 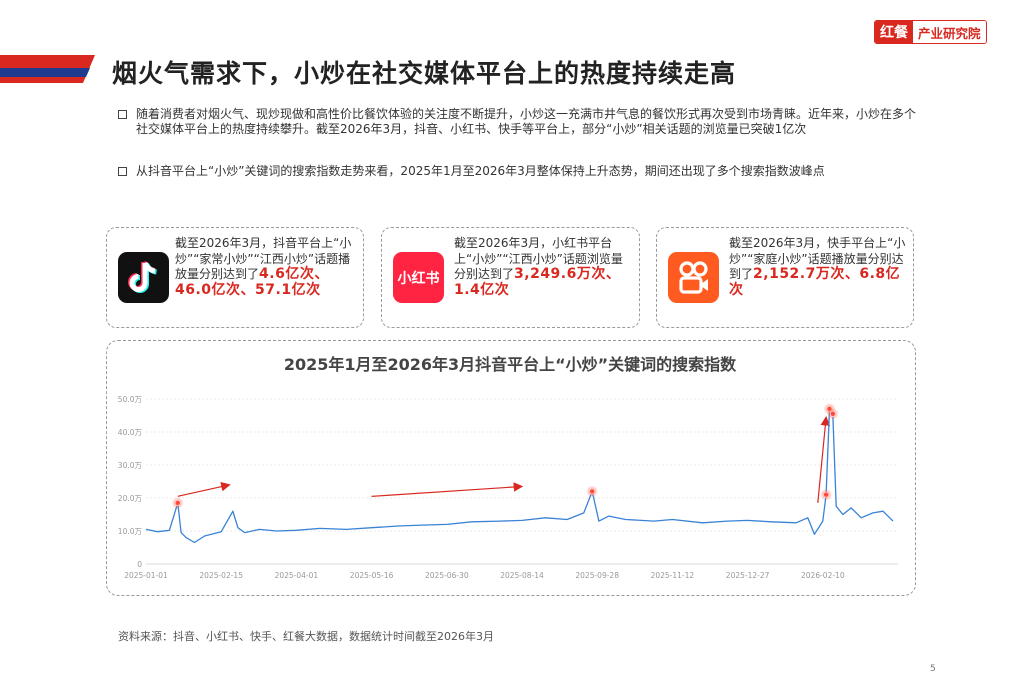 I want to click on x-tick-label: 2025-04-01, so click(x=297, y=575).